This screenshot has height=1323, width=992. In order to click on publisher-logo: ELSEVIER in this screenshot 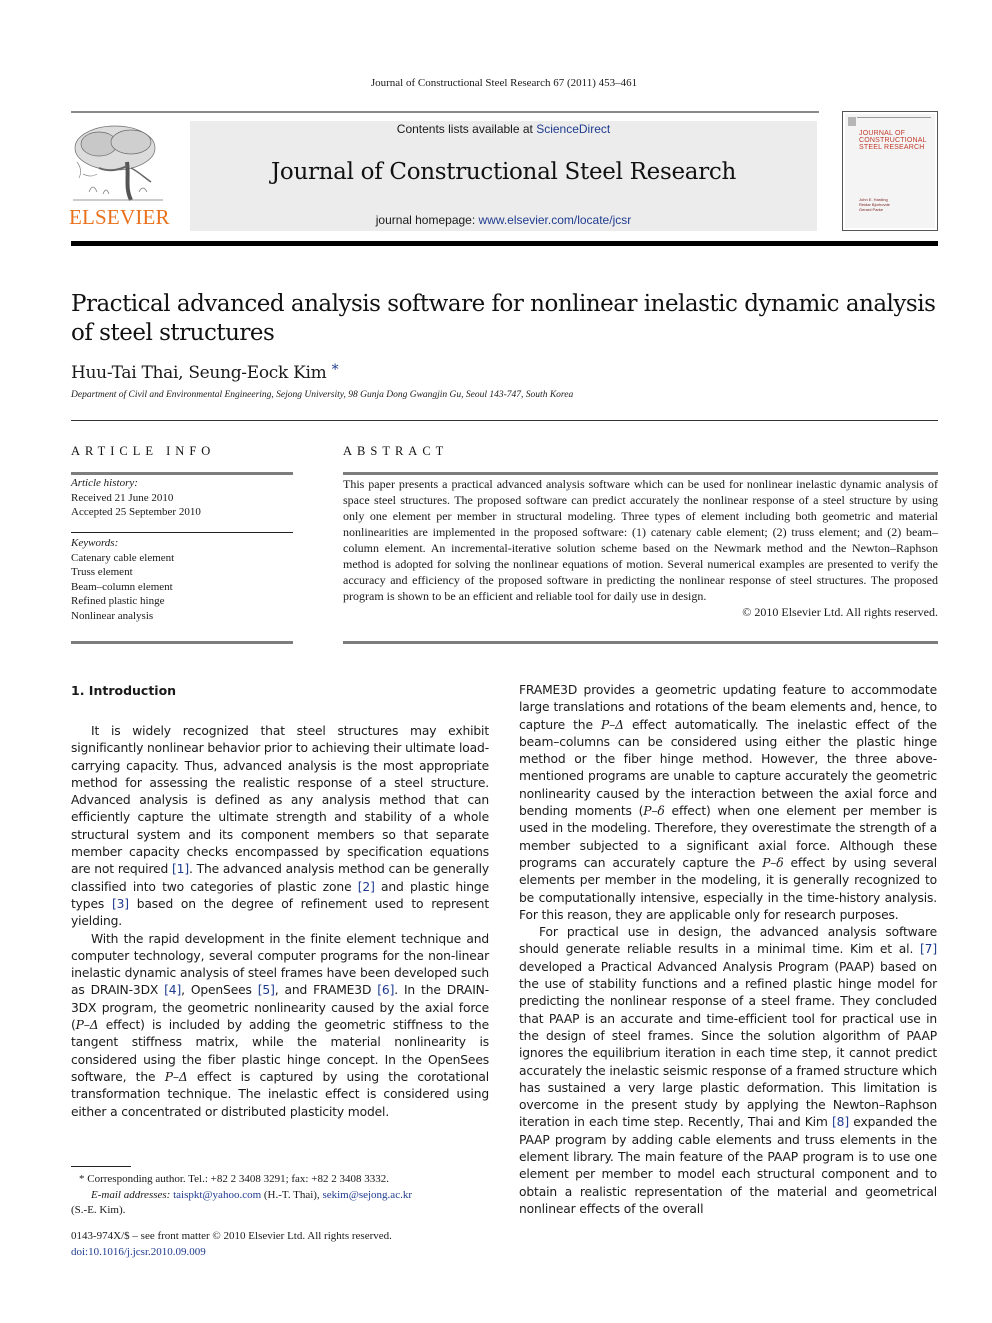, I will do `click(120, 177)`.